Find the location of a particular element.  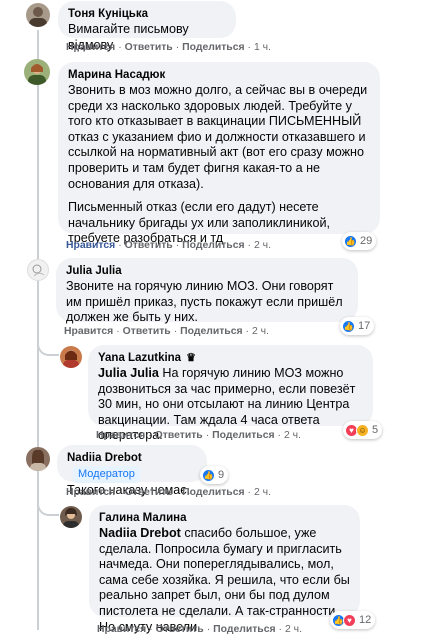

reaction-count: 👍 ♥ 12 is located at coordinates (353, 620).